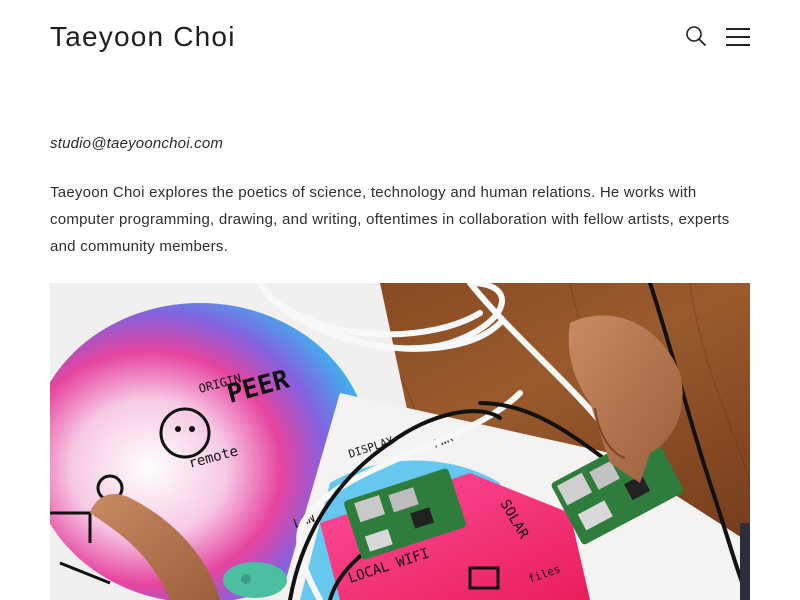 The image size is (800, 600). I want to click on email-link: studio@taeyoonchoi.com, so click(136, 144).